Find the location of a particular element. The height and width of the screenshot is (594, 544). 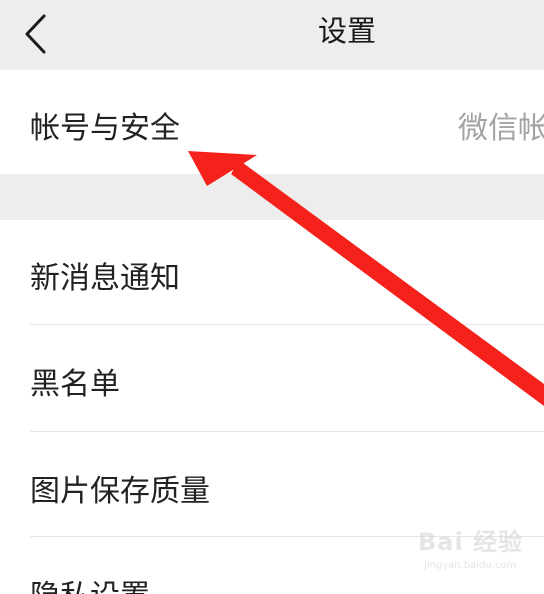

section-gap is located at coordinates (272, 197).